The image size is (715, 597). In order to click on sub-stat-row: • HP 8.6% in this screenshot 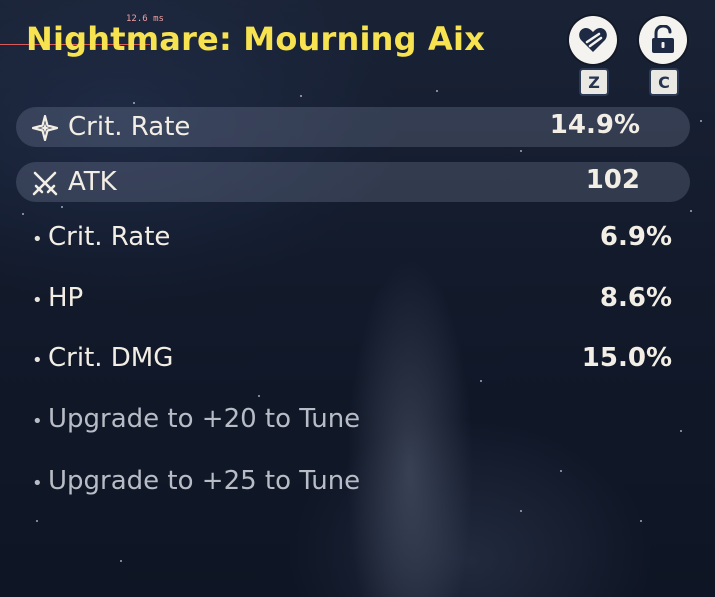, I will do `click(351, 299)`.